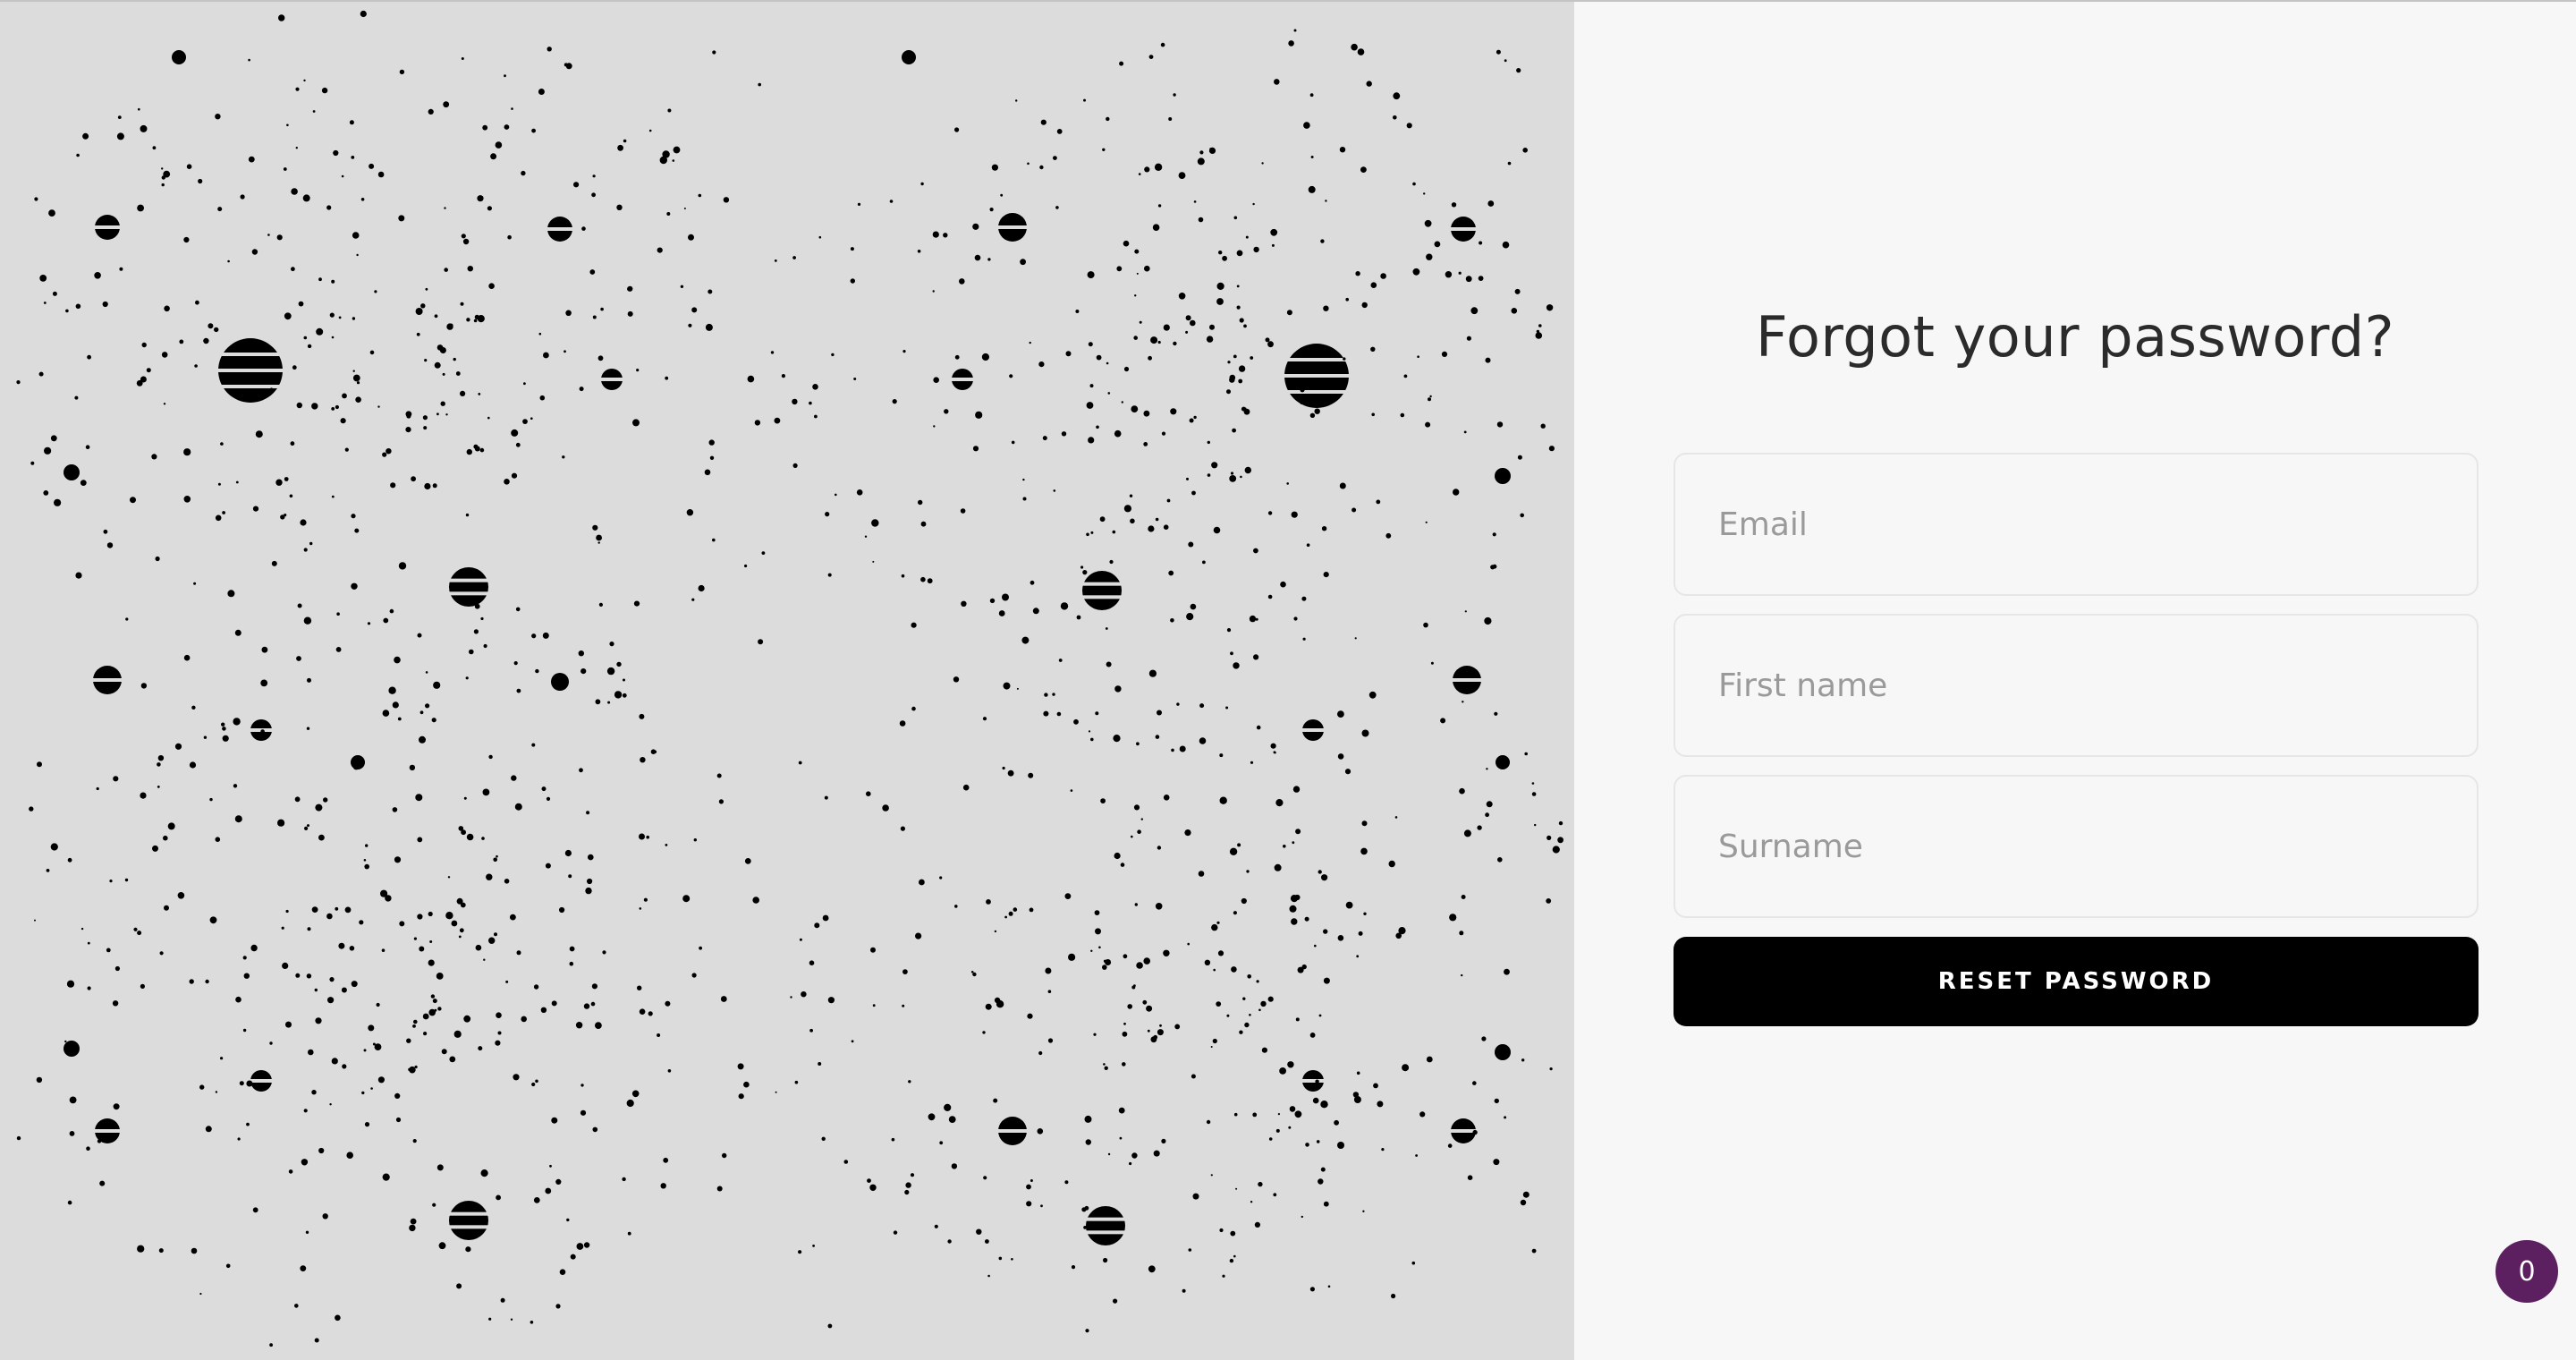  What do you see at coordinates (2076, 685) in the screenshot?
I see `first-name-field` at bounding box center [2076, 685].